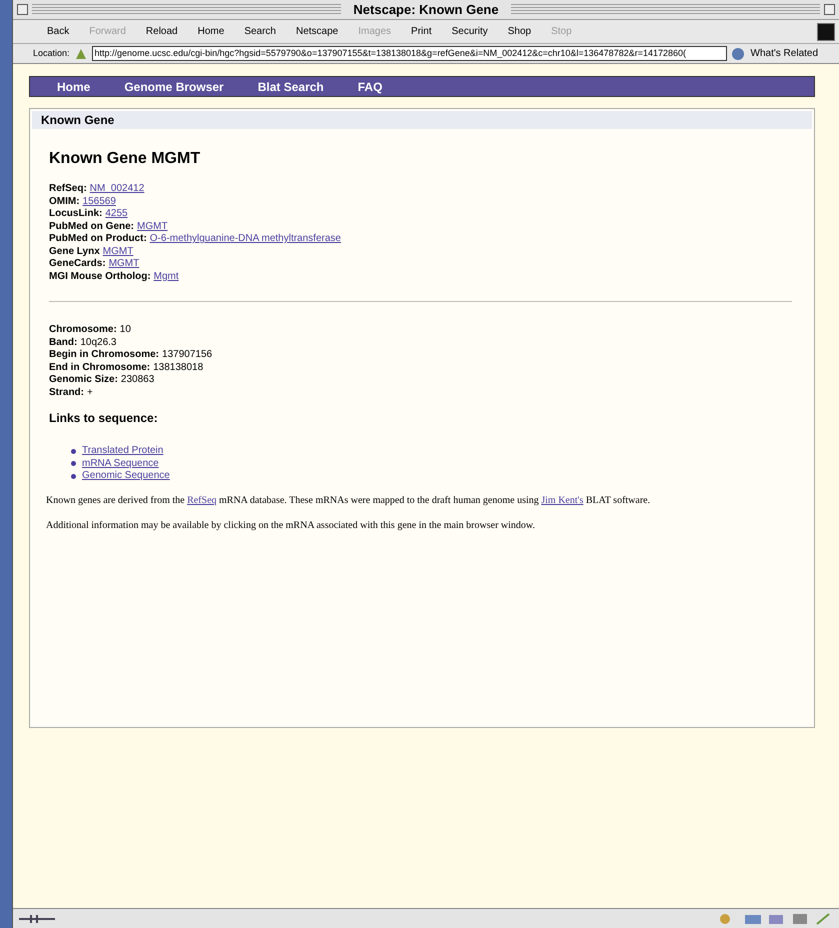 The height and width of the screenshot is (928, 839). I want to click on field-link: 4255, so click(116, 214).